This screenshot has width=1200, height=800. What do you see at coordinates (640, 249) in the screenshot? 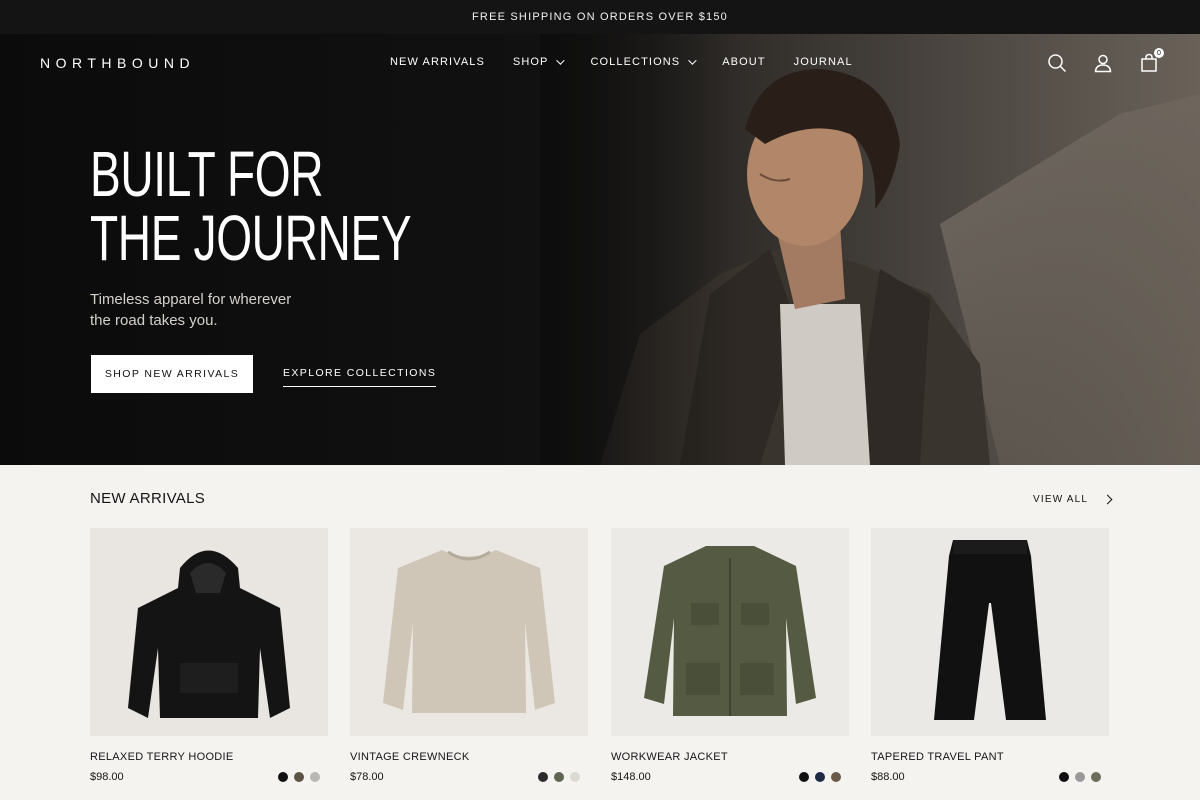
I see `hero-shade-overlay` at bounding box center [640, 249].